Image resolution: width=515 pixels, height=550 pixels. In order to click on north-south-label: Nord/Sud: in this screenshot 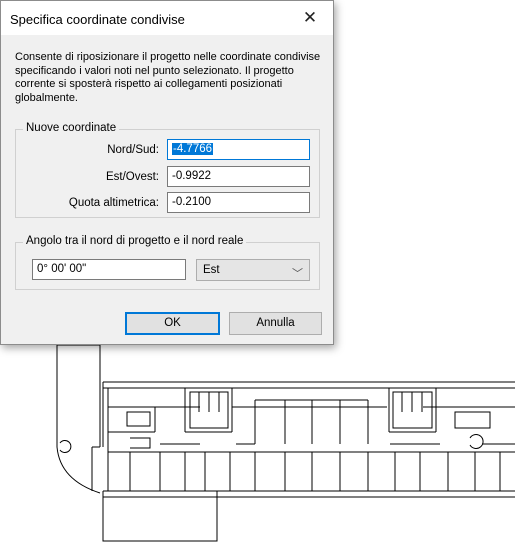, I will do `click(133, 150)`.